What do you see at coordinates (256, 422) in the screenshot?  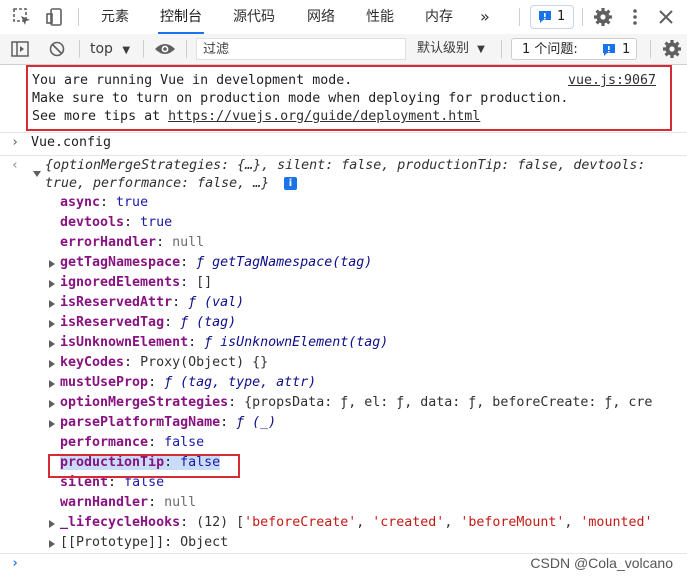 I see `property-value: ƒ (_)` at bounding box center [256, 422].